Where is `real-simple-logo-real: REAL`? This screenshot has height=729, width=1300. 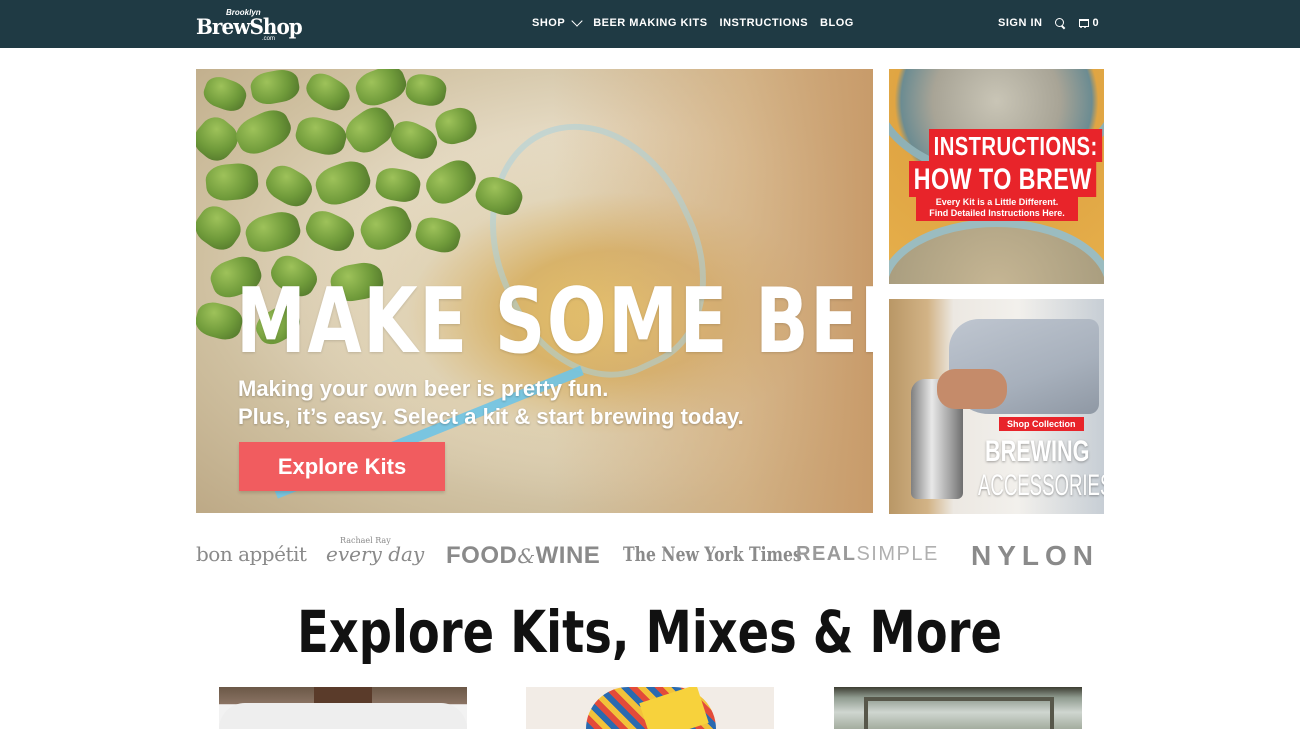
real-simple-logo-real: REAL is located at coordinates (826, 554).